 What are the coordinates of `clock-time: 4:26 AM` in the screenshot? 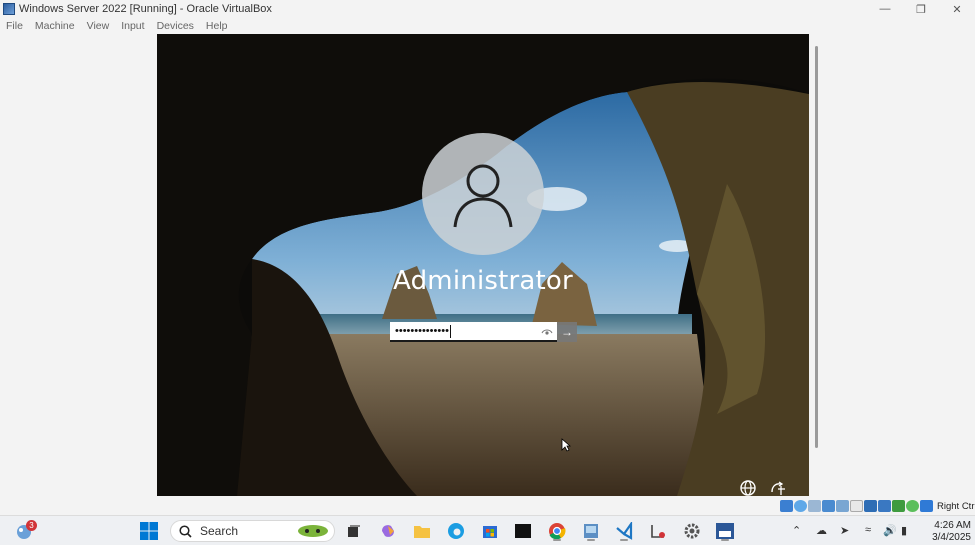 It's located at (952, 525).